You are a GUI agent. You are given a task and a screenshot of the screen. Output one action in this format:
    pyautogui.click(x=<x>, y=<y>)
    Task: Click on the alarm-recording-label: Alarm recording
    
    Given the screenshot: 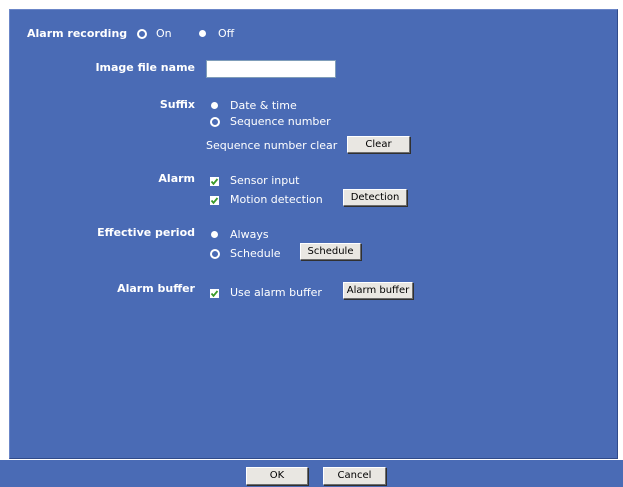 What is the action you would take?
    pyautogui.click(x=77, y=33)
    